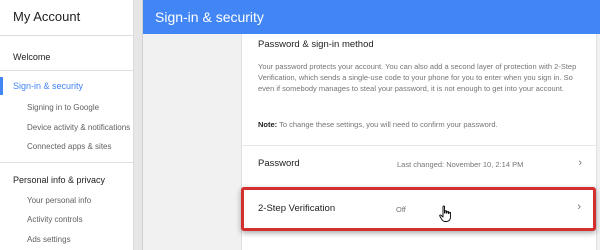 This screenshot has width=600, height=250. What do you see at coordinates (418, 209) in the screenshot?
I see `two-step-verification-row: 2-Step Verification Off ›` at bounding box center [418, 209].